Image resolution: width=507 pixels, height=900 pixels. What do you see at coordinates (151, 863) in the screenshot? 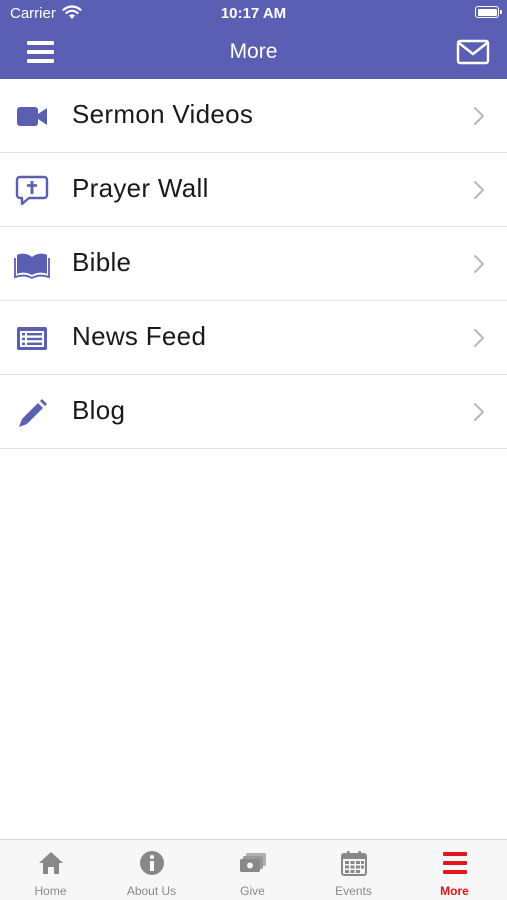
I see `info-icon` at bounding box center [151, 863].